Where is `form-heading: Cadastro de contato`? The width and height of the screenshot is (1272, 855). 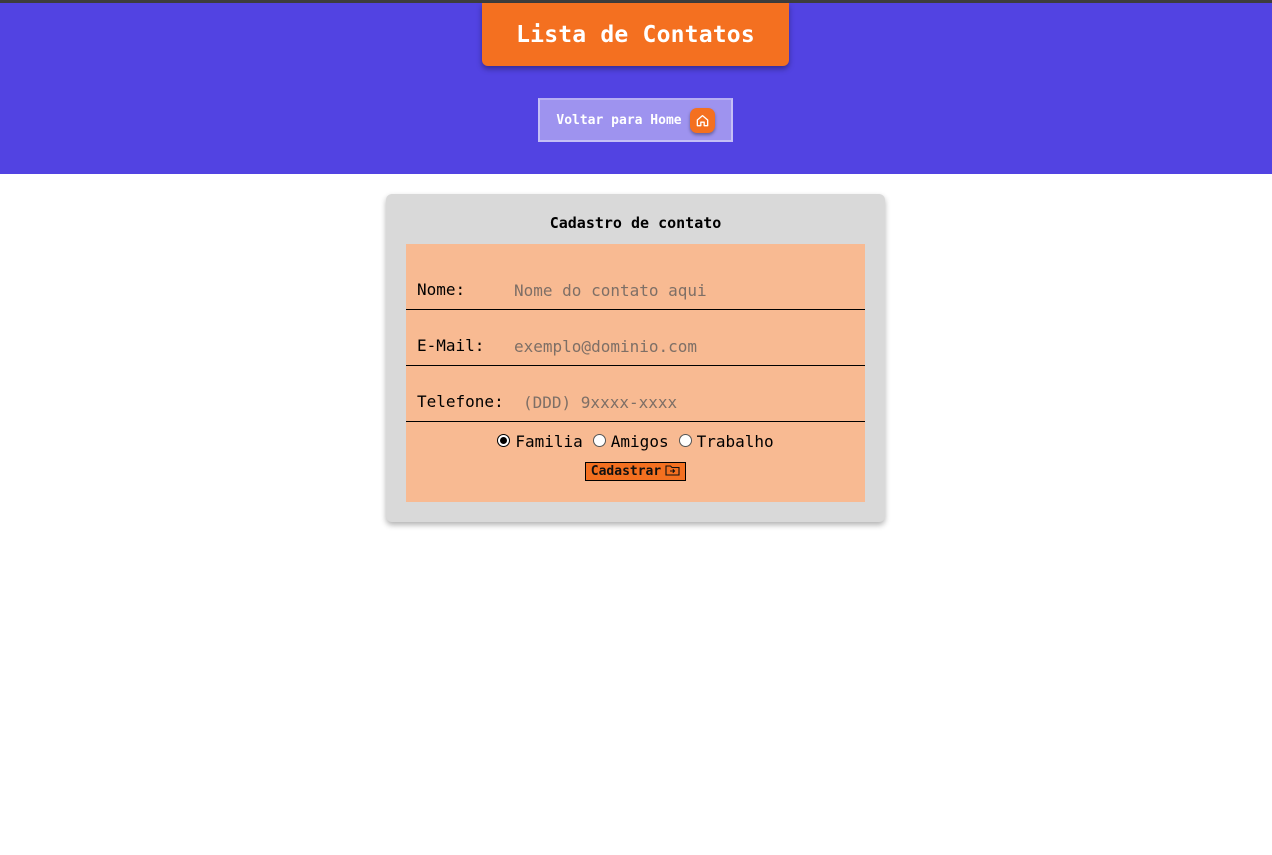 form-heading: Cadastro de contato is located at coordinates (635, 223).